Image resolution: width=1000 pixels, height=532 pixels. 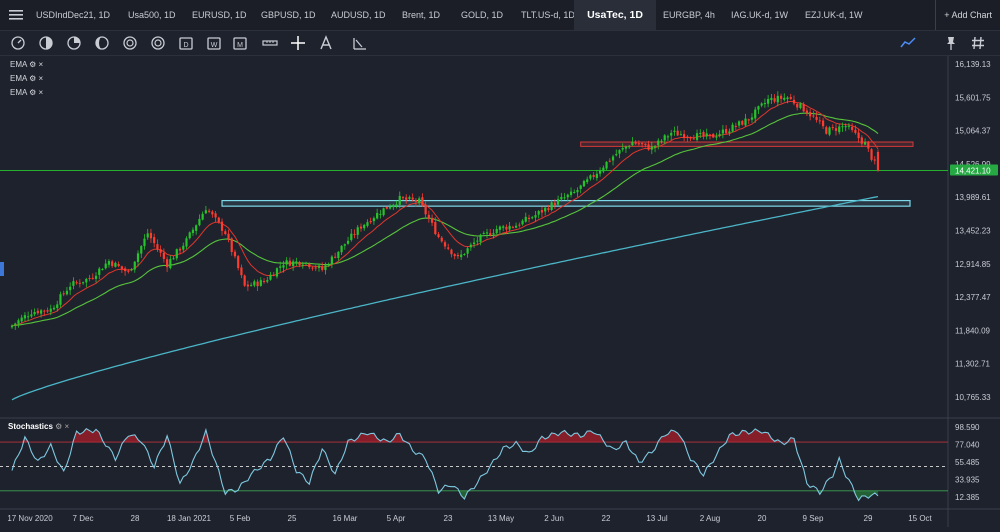 I want to click on tab-usdinddec21-1d: USDIndDec21, 1D, so click(x=76, y=15).